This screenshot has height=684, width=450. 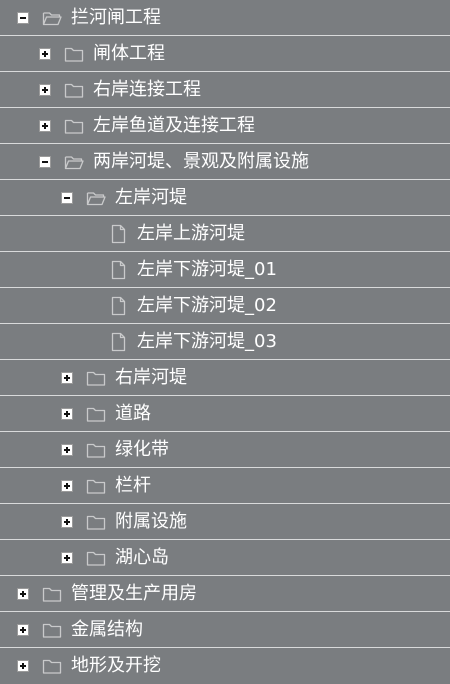 I want to click on tree-folder-row: 拦河闸工程, so click(x=225, y=18).